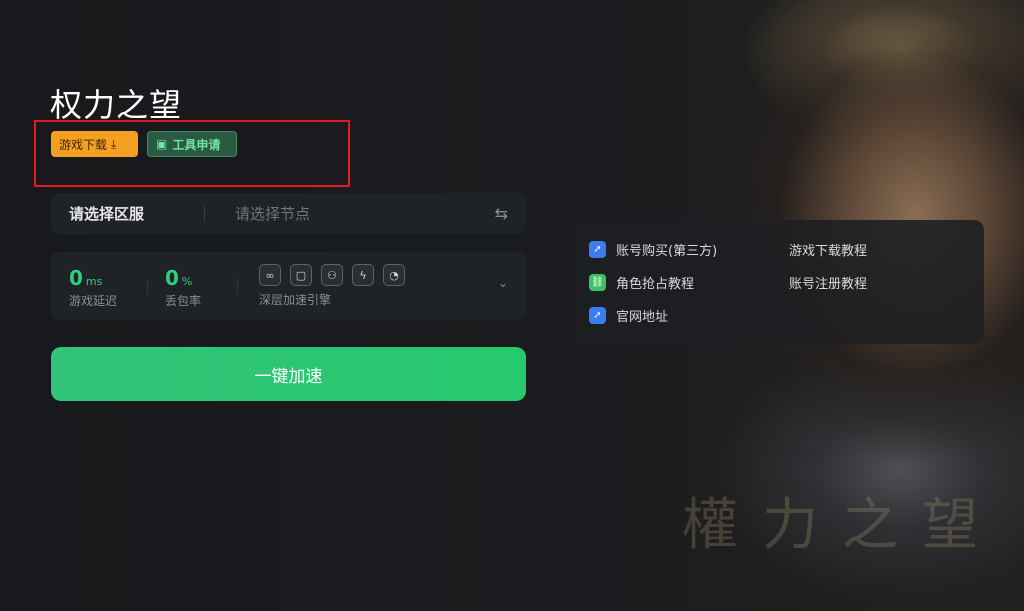  I want to click on loss-label: 丢包率, so click(183, 301).